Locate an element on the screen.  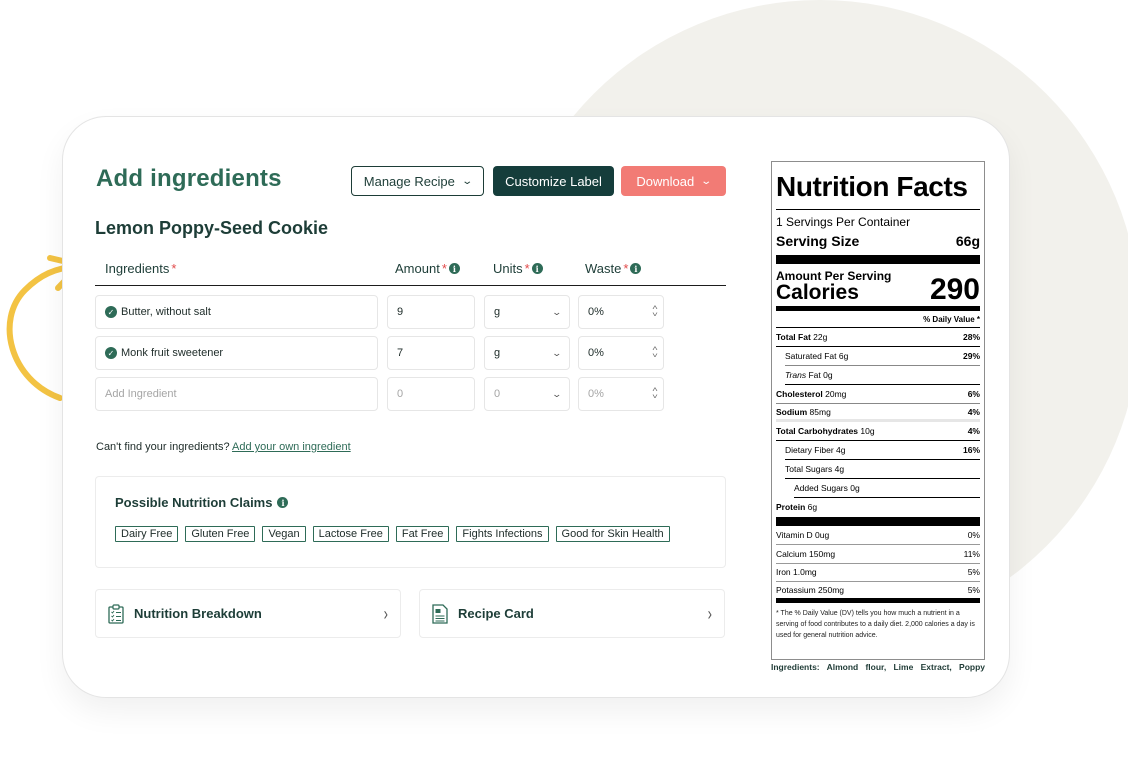
add-ingredient-input: Add Ingredient is located at coordinates (236, 394).